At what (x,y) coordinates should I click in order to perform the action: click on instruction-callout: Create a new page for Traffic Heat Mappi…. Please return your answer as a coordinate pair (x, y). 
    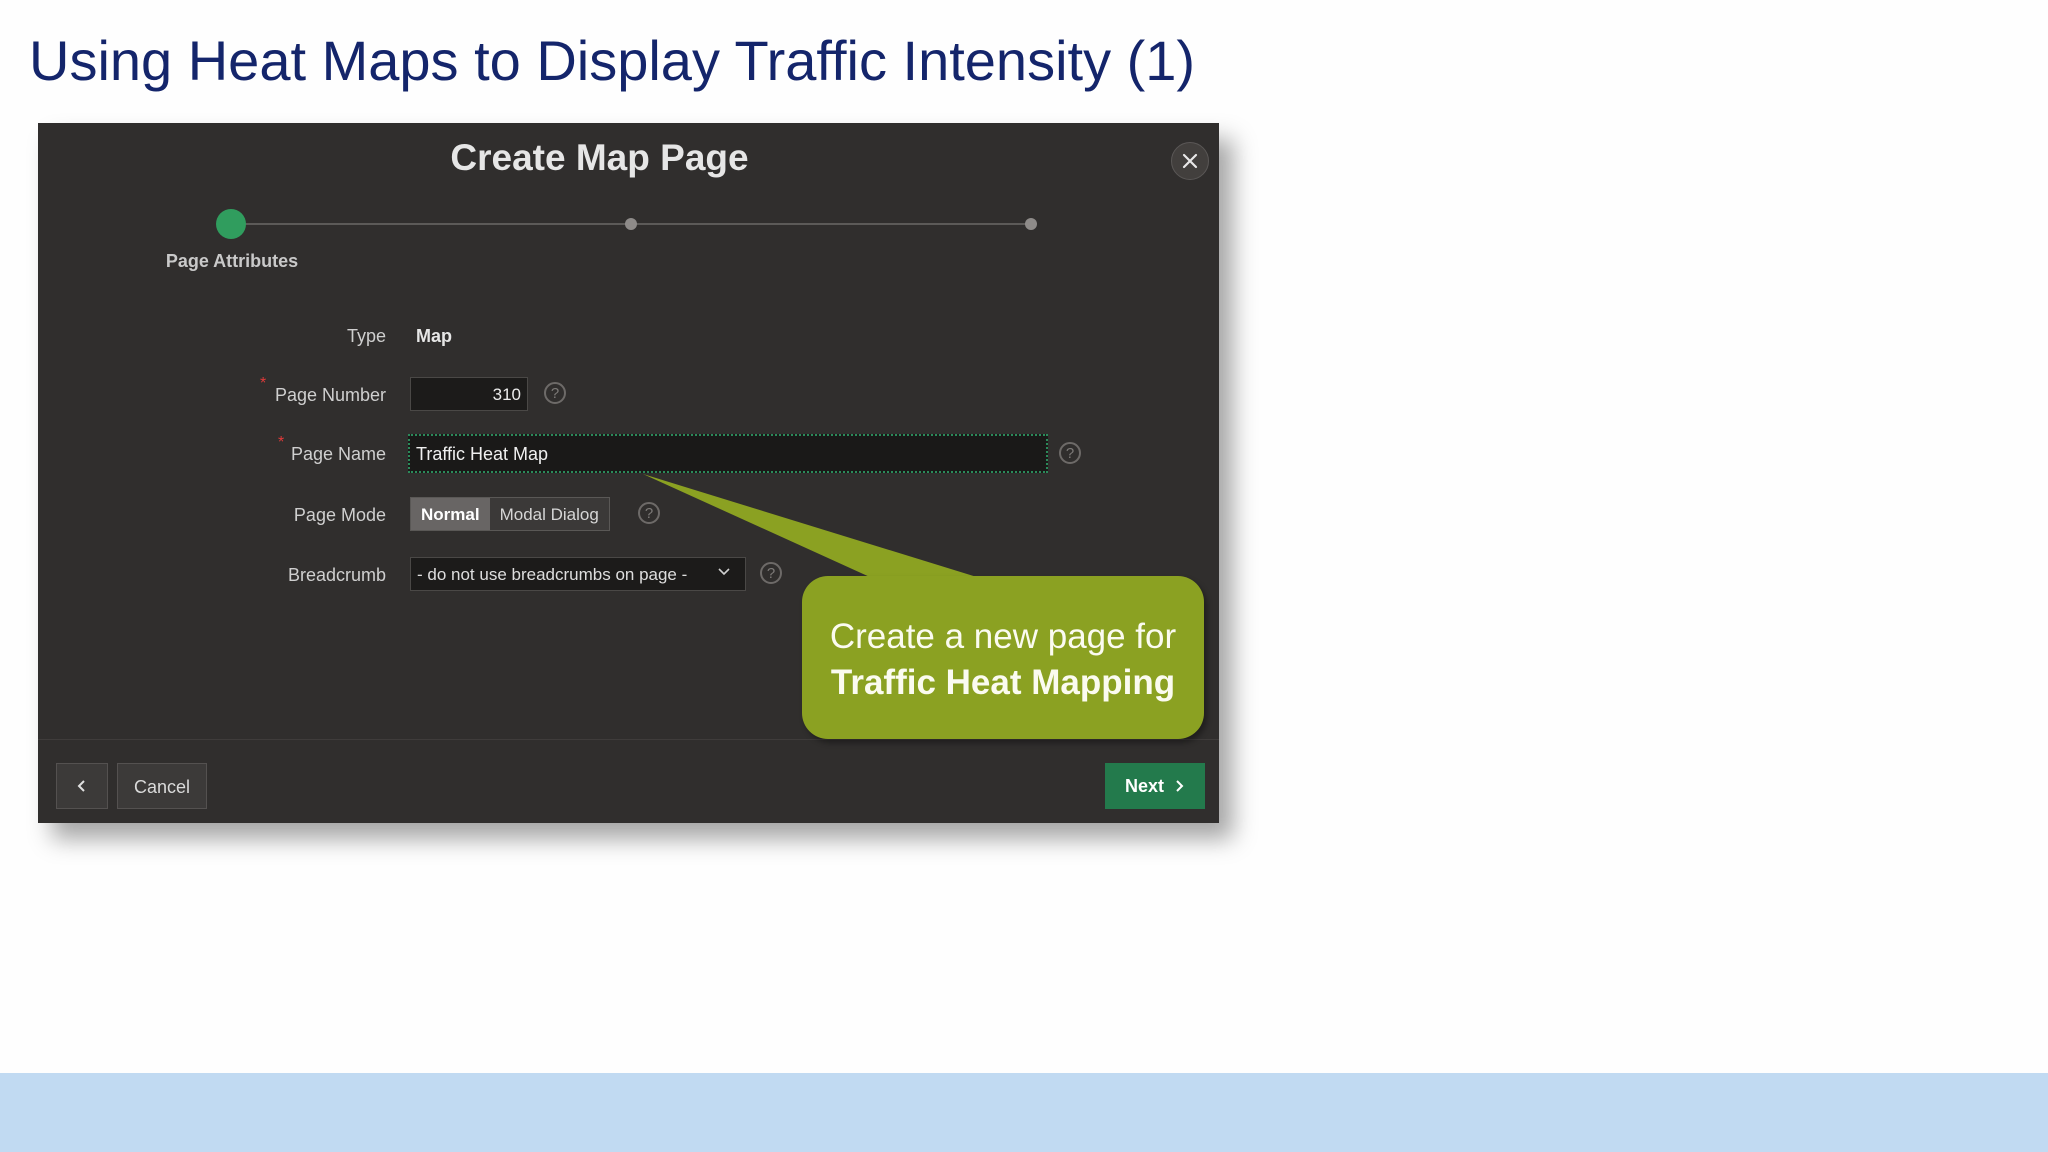
    Looking at the image, I should click on (1003, 657).